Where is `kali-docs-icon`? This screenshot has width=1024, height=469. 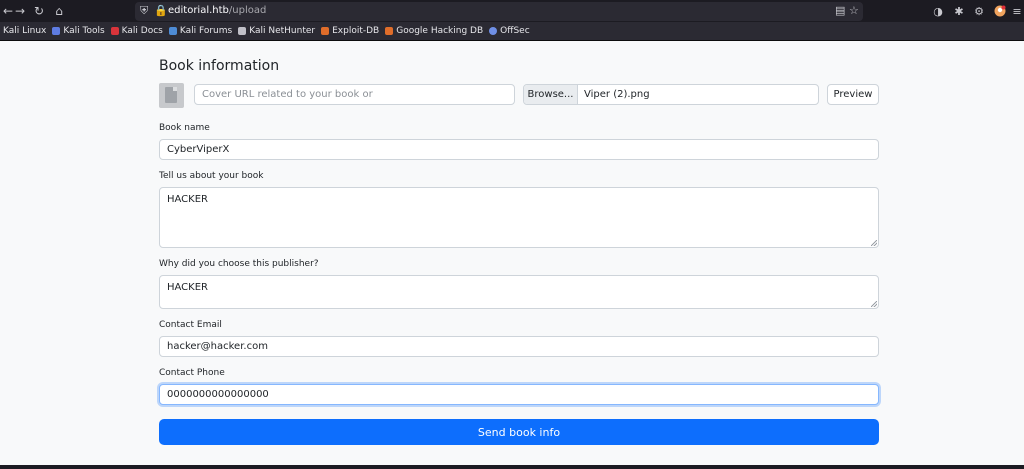
kali-docs-icon is located at coordinates (114, 31).